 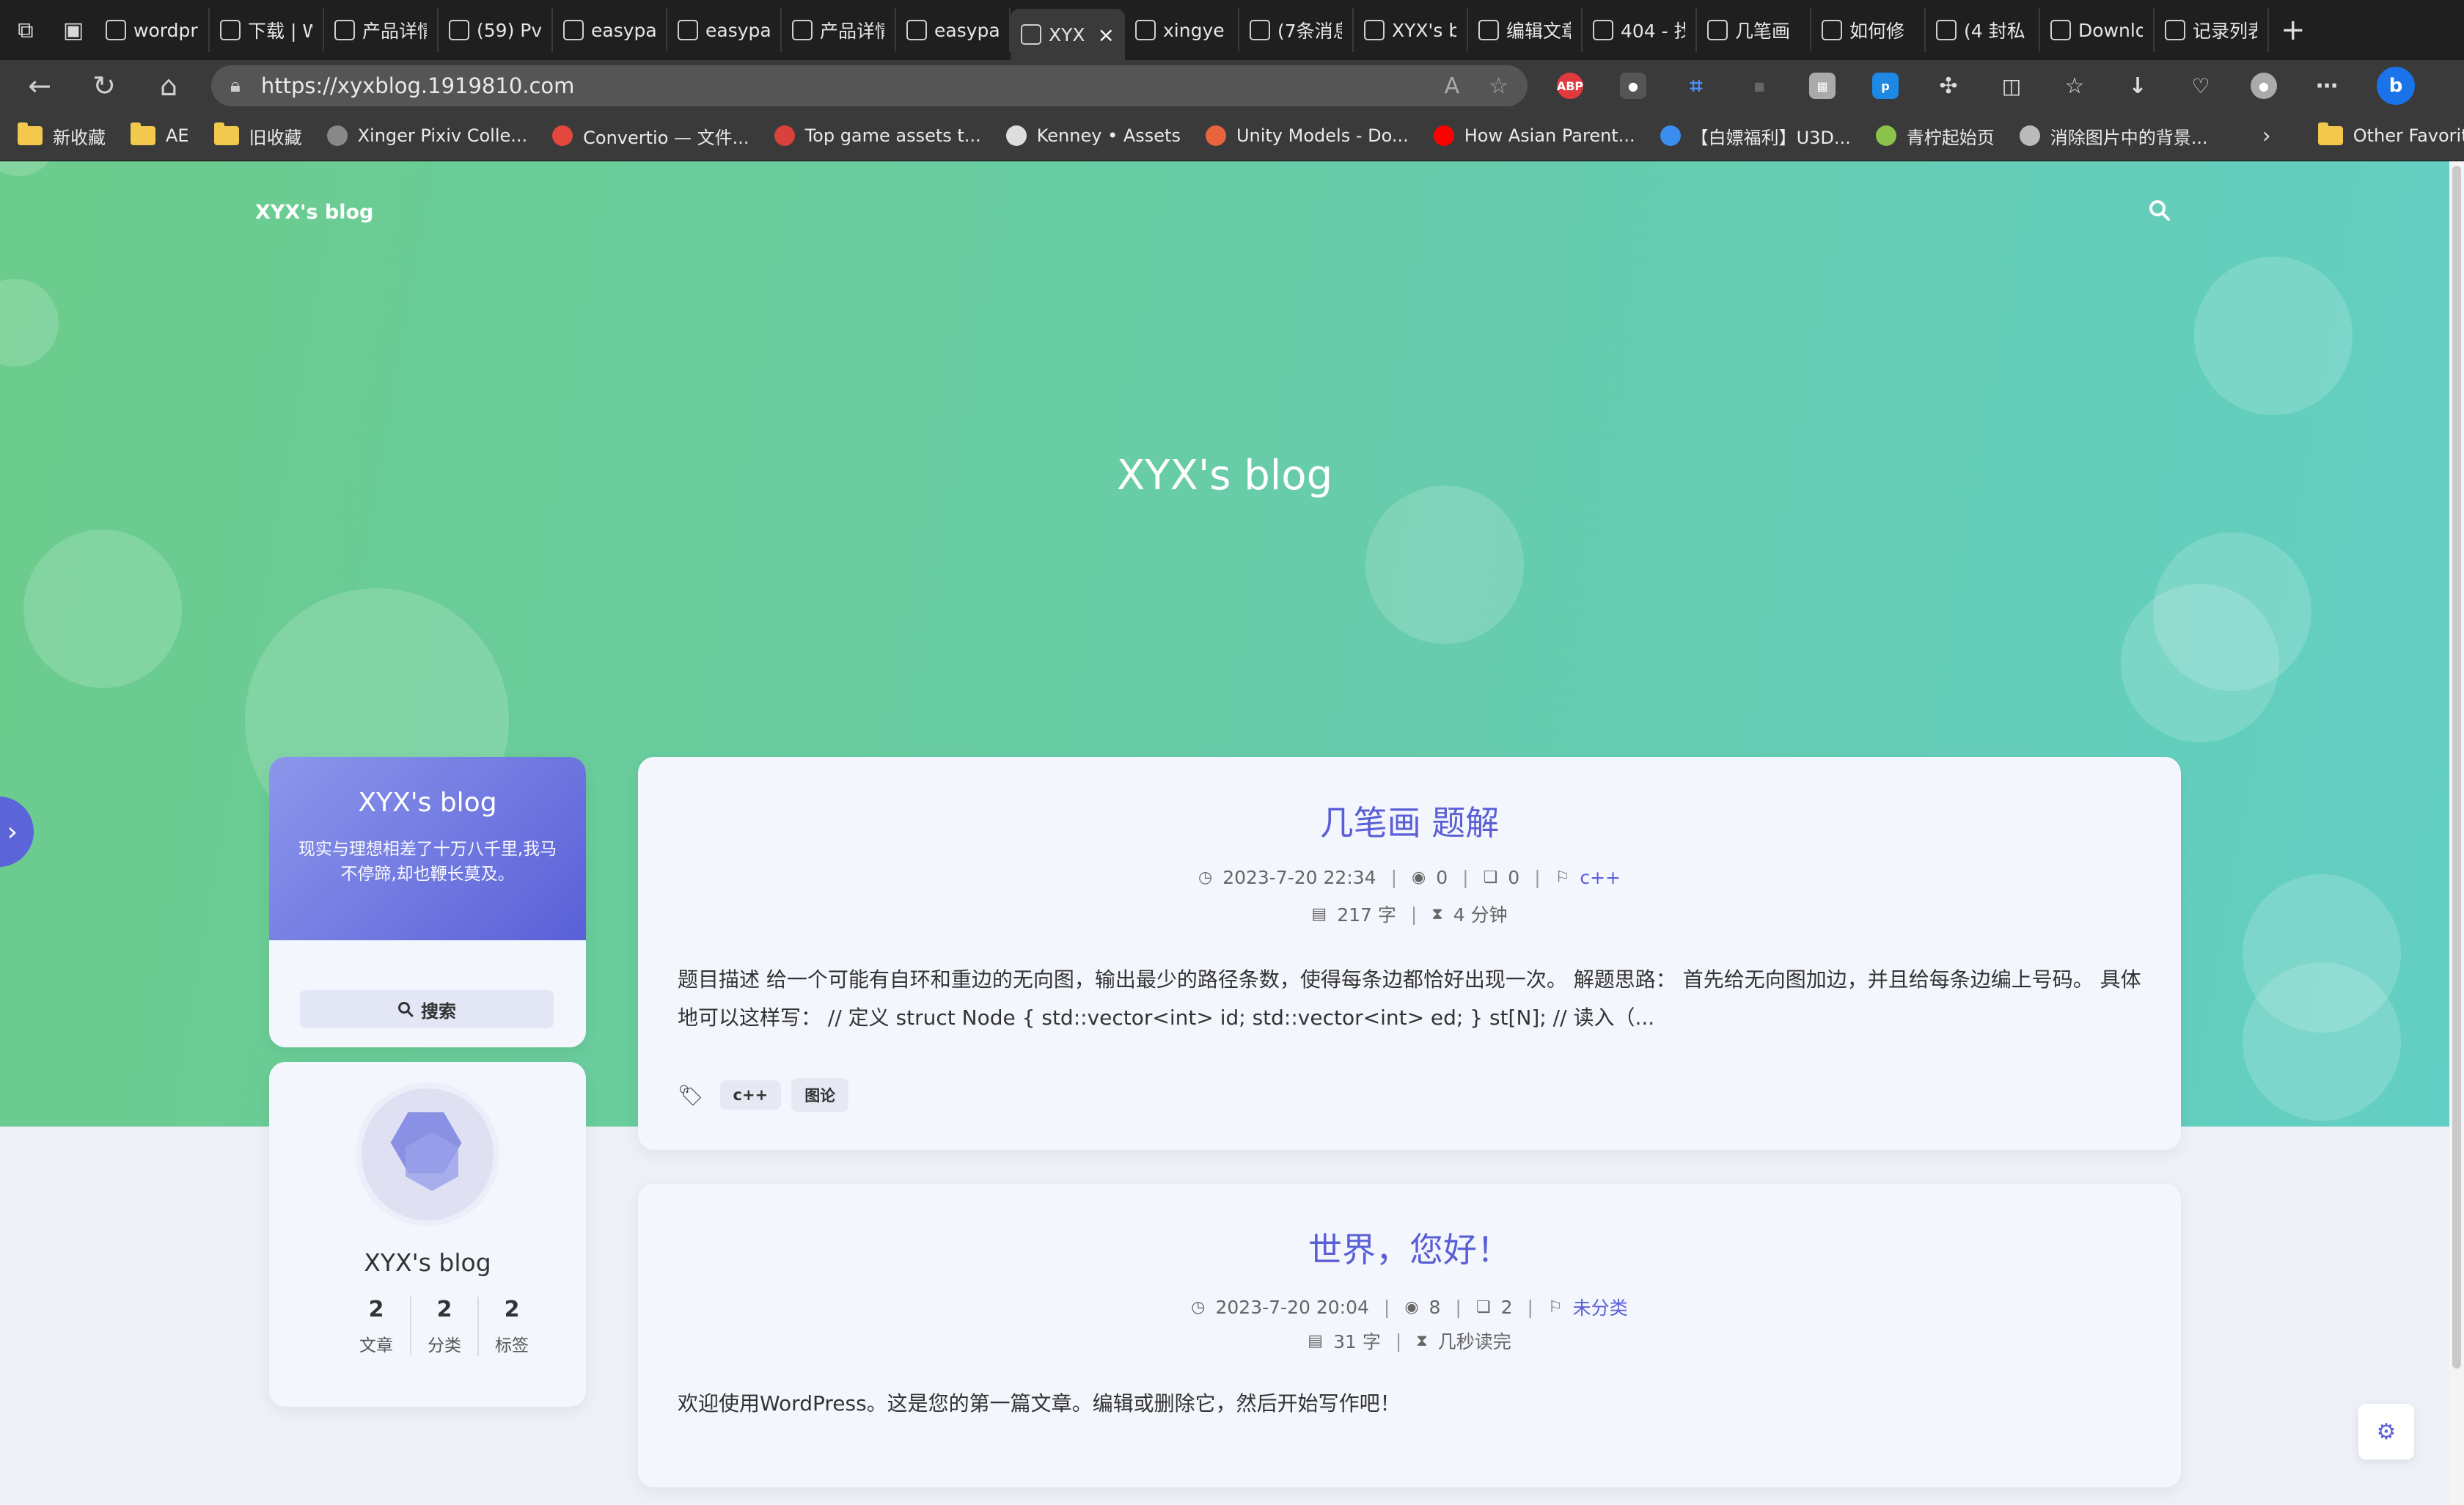 I want to click on bookmark-item: 旧收藏, so click(x=257, y=135).